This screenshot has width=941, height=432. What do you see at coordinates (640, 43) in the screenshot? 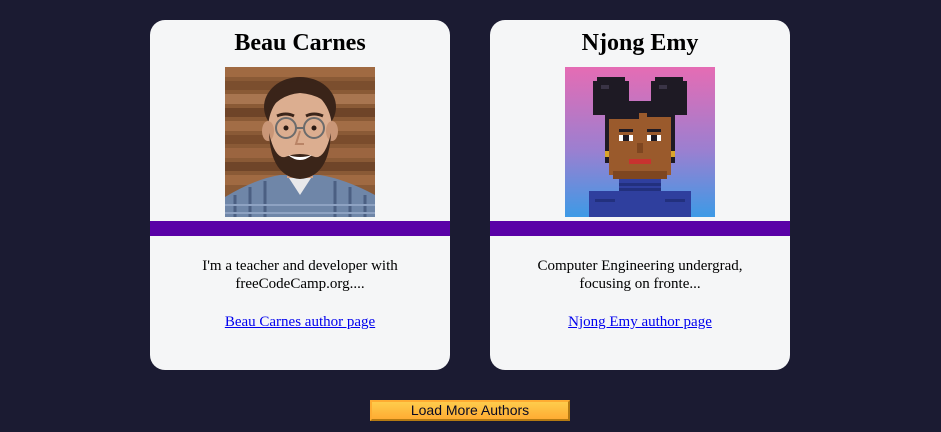
I see `author-name: Njong Emy` at bounding box center [640, 43].